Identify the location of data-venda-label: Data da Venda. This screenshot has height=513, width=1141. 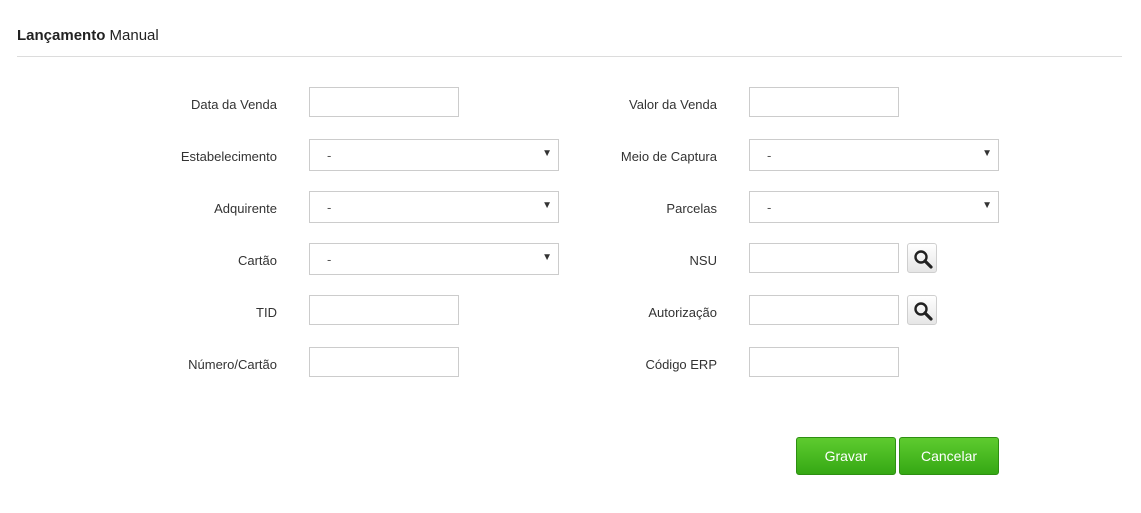
(233, 104).